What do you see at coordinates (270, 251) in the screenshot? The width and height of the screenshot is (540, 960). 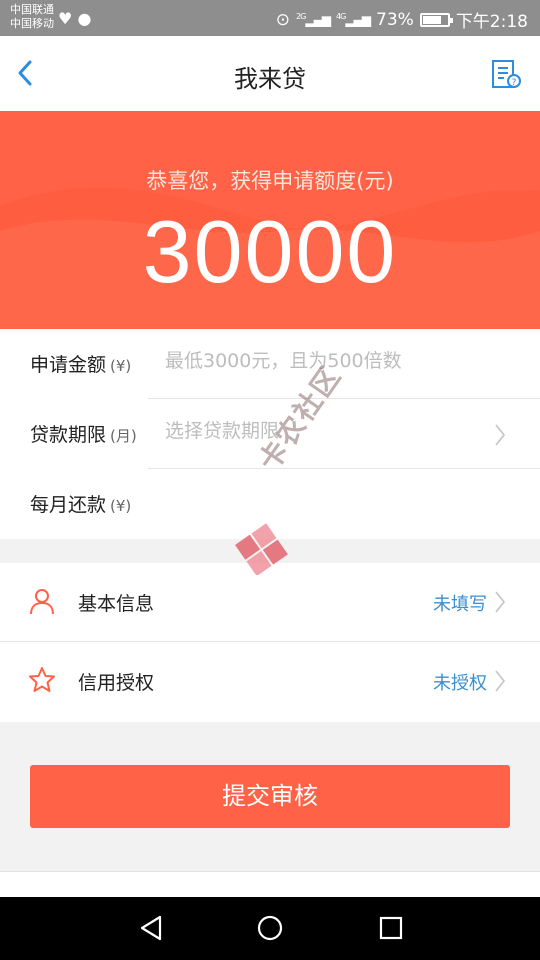 I see `credit-limit-amount: 30000` at bounding box center [270, 251].